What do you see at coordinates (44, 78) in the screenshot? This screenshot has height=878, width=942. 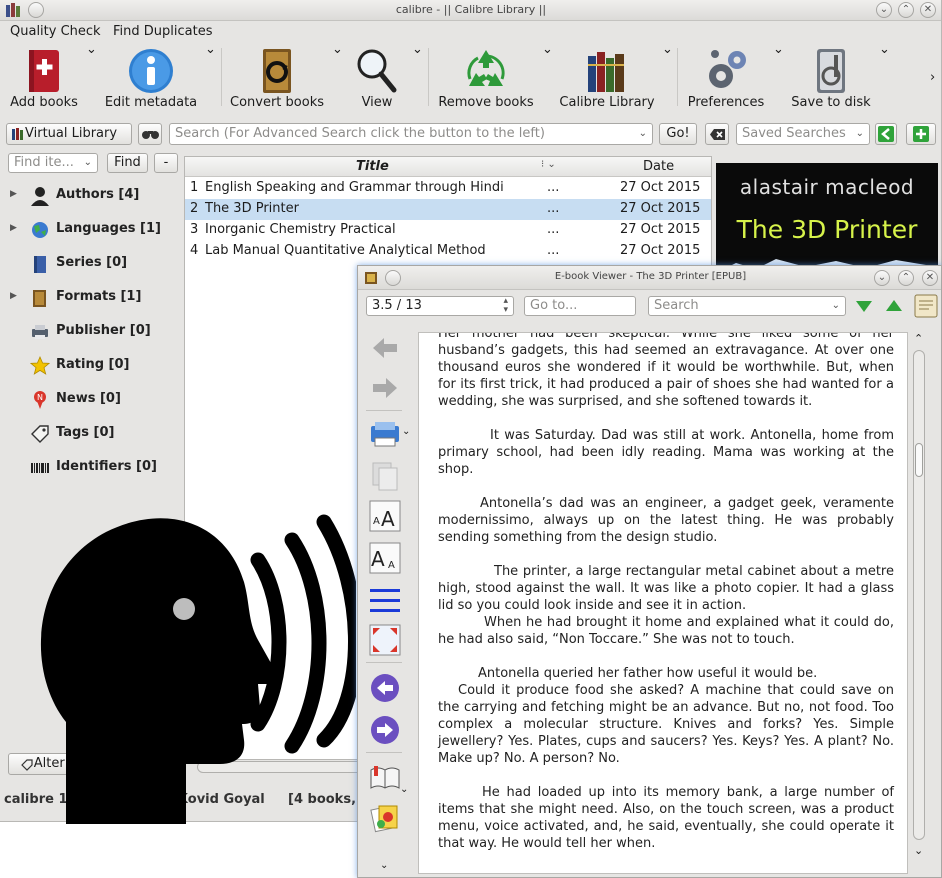 I see `add-books-button: Add books` at bounding box center [44, 78].